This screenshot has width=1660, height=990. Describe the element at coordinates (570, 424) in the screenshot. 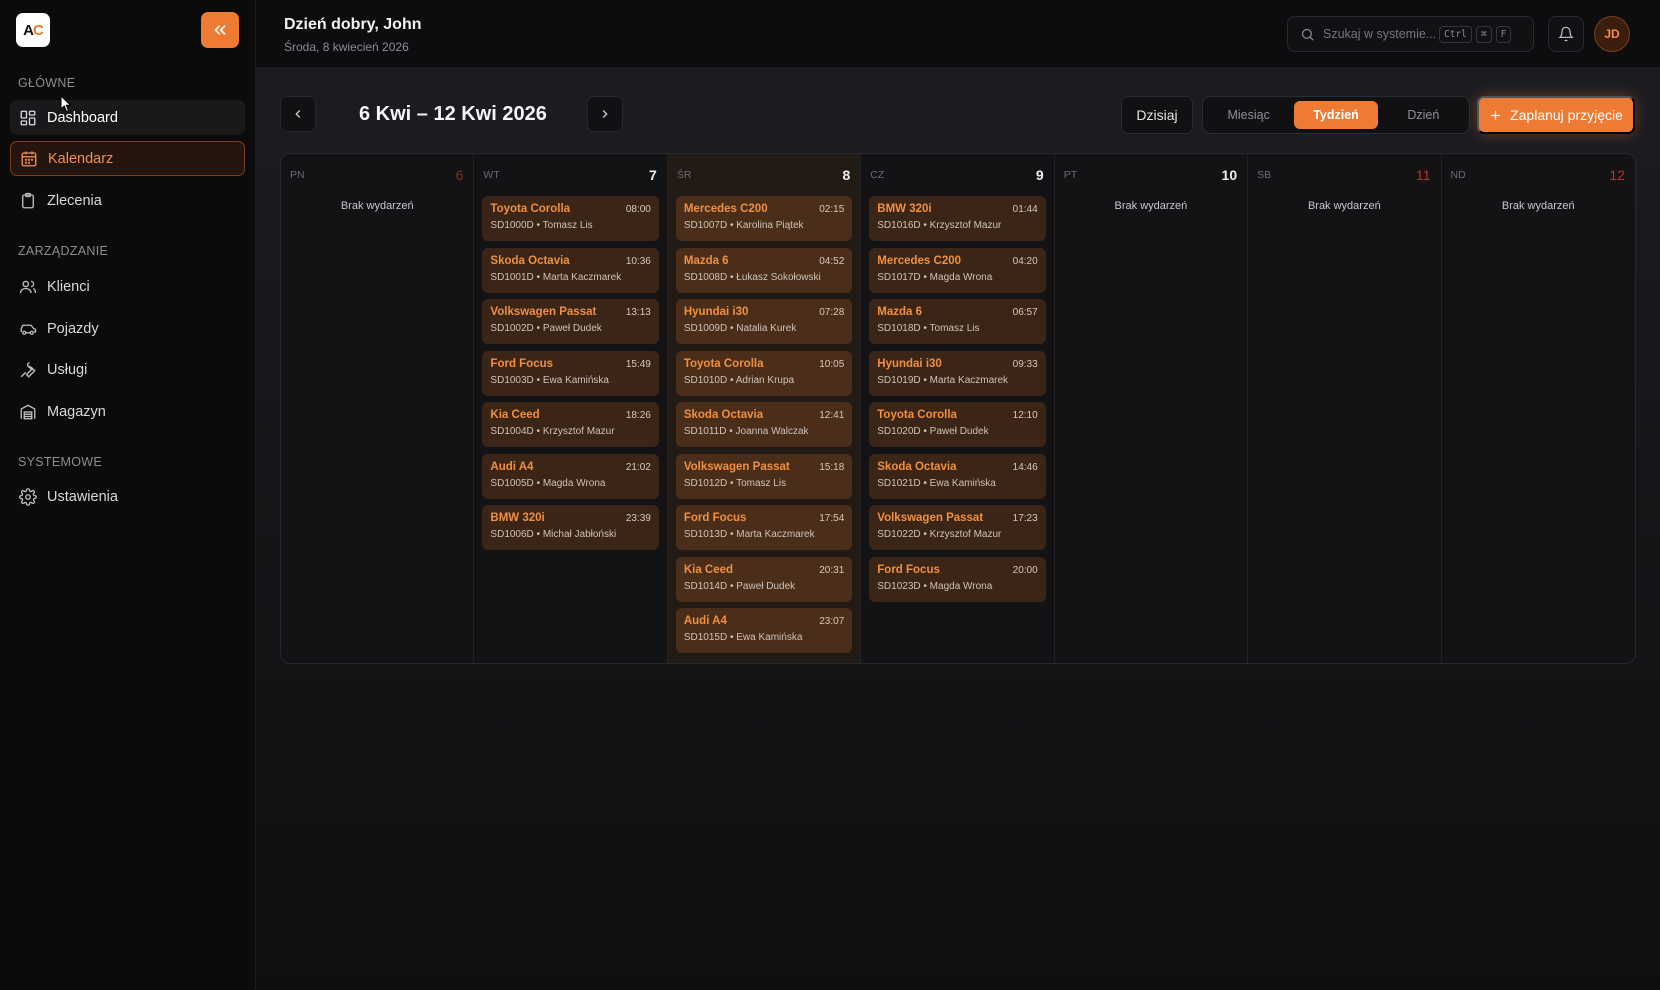

I see `event-card: Kia Ceed 18:26 SD1004D • Krzysztof Mazur` at that location.